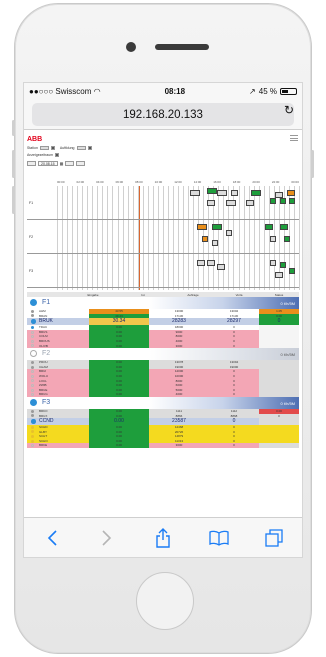 The image size is (326, 657). Describe the element at coordinates (239, 295) in the screenshot. I see `table-header-cell: Vorla` at that location.